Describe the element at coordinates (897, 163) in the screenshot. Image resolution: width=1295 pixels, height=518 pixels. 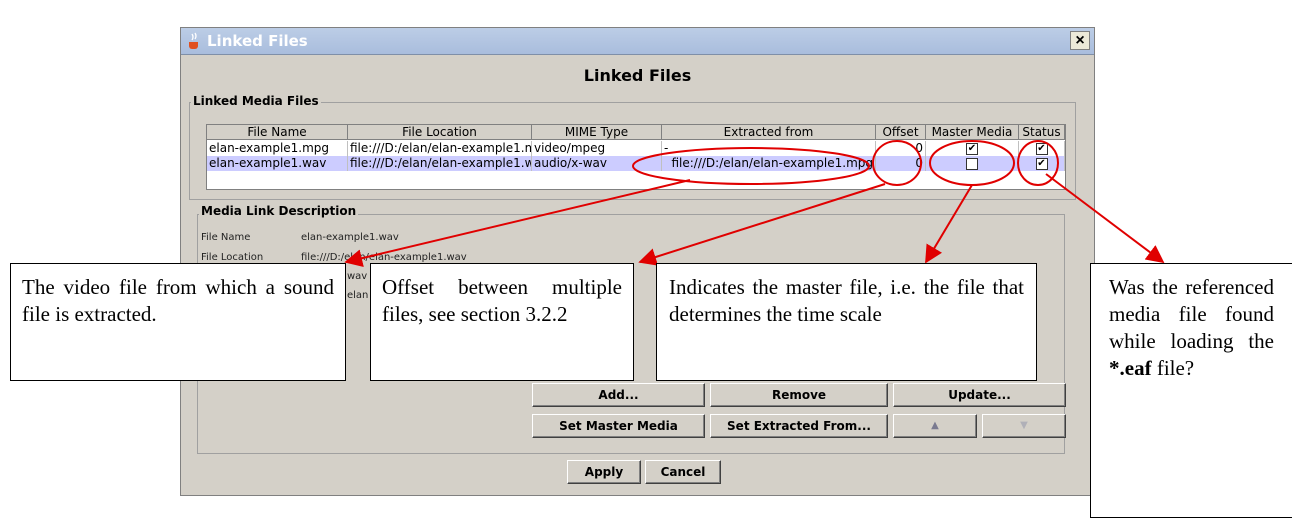
I see `highlight-offset` at that location.